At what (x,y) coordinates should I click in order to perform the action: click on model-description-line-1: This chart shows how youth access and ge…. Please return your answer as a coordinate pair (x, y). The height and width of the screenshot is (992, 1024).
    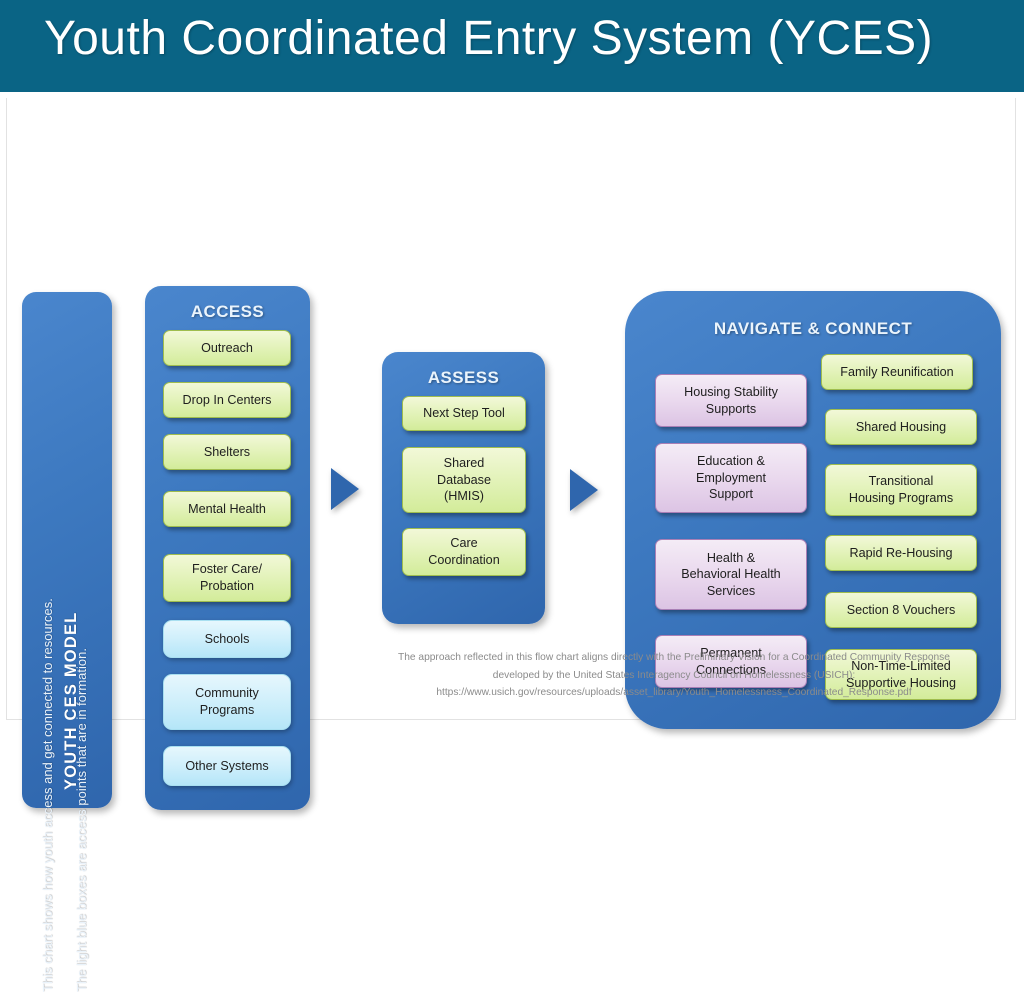
    Looking at the image, I should click on (47, 795).